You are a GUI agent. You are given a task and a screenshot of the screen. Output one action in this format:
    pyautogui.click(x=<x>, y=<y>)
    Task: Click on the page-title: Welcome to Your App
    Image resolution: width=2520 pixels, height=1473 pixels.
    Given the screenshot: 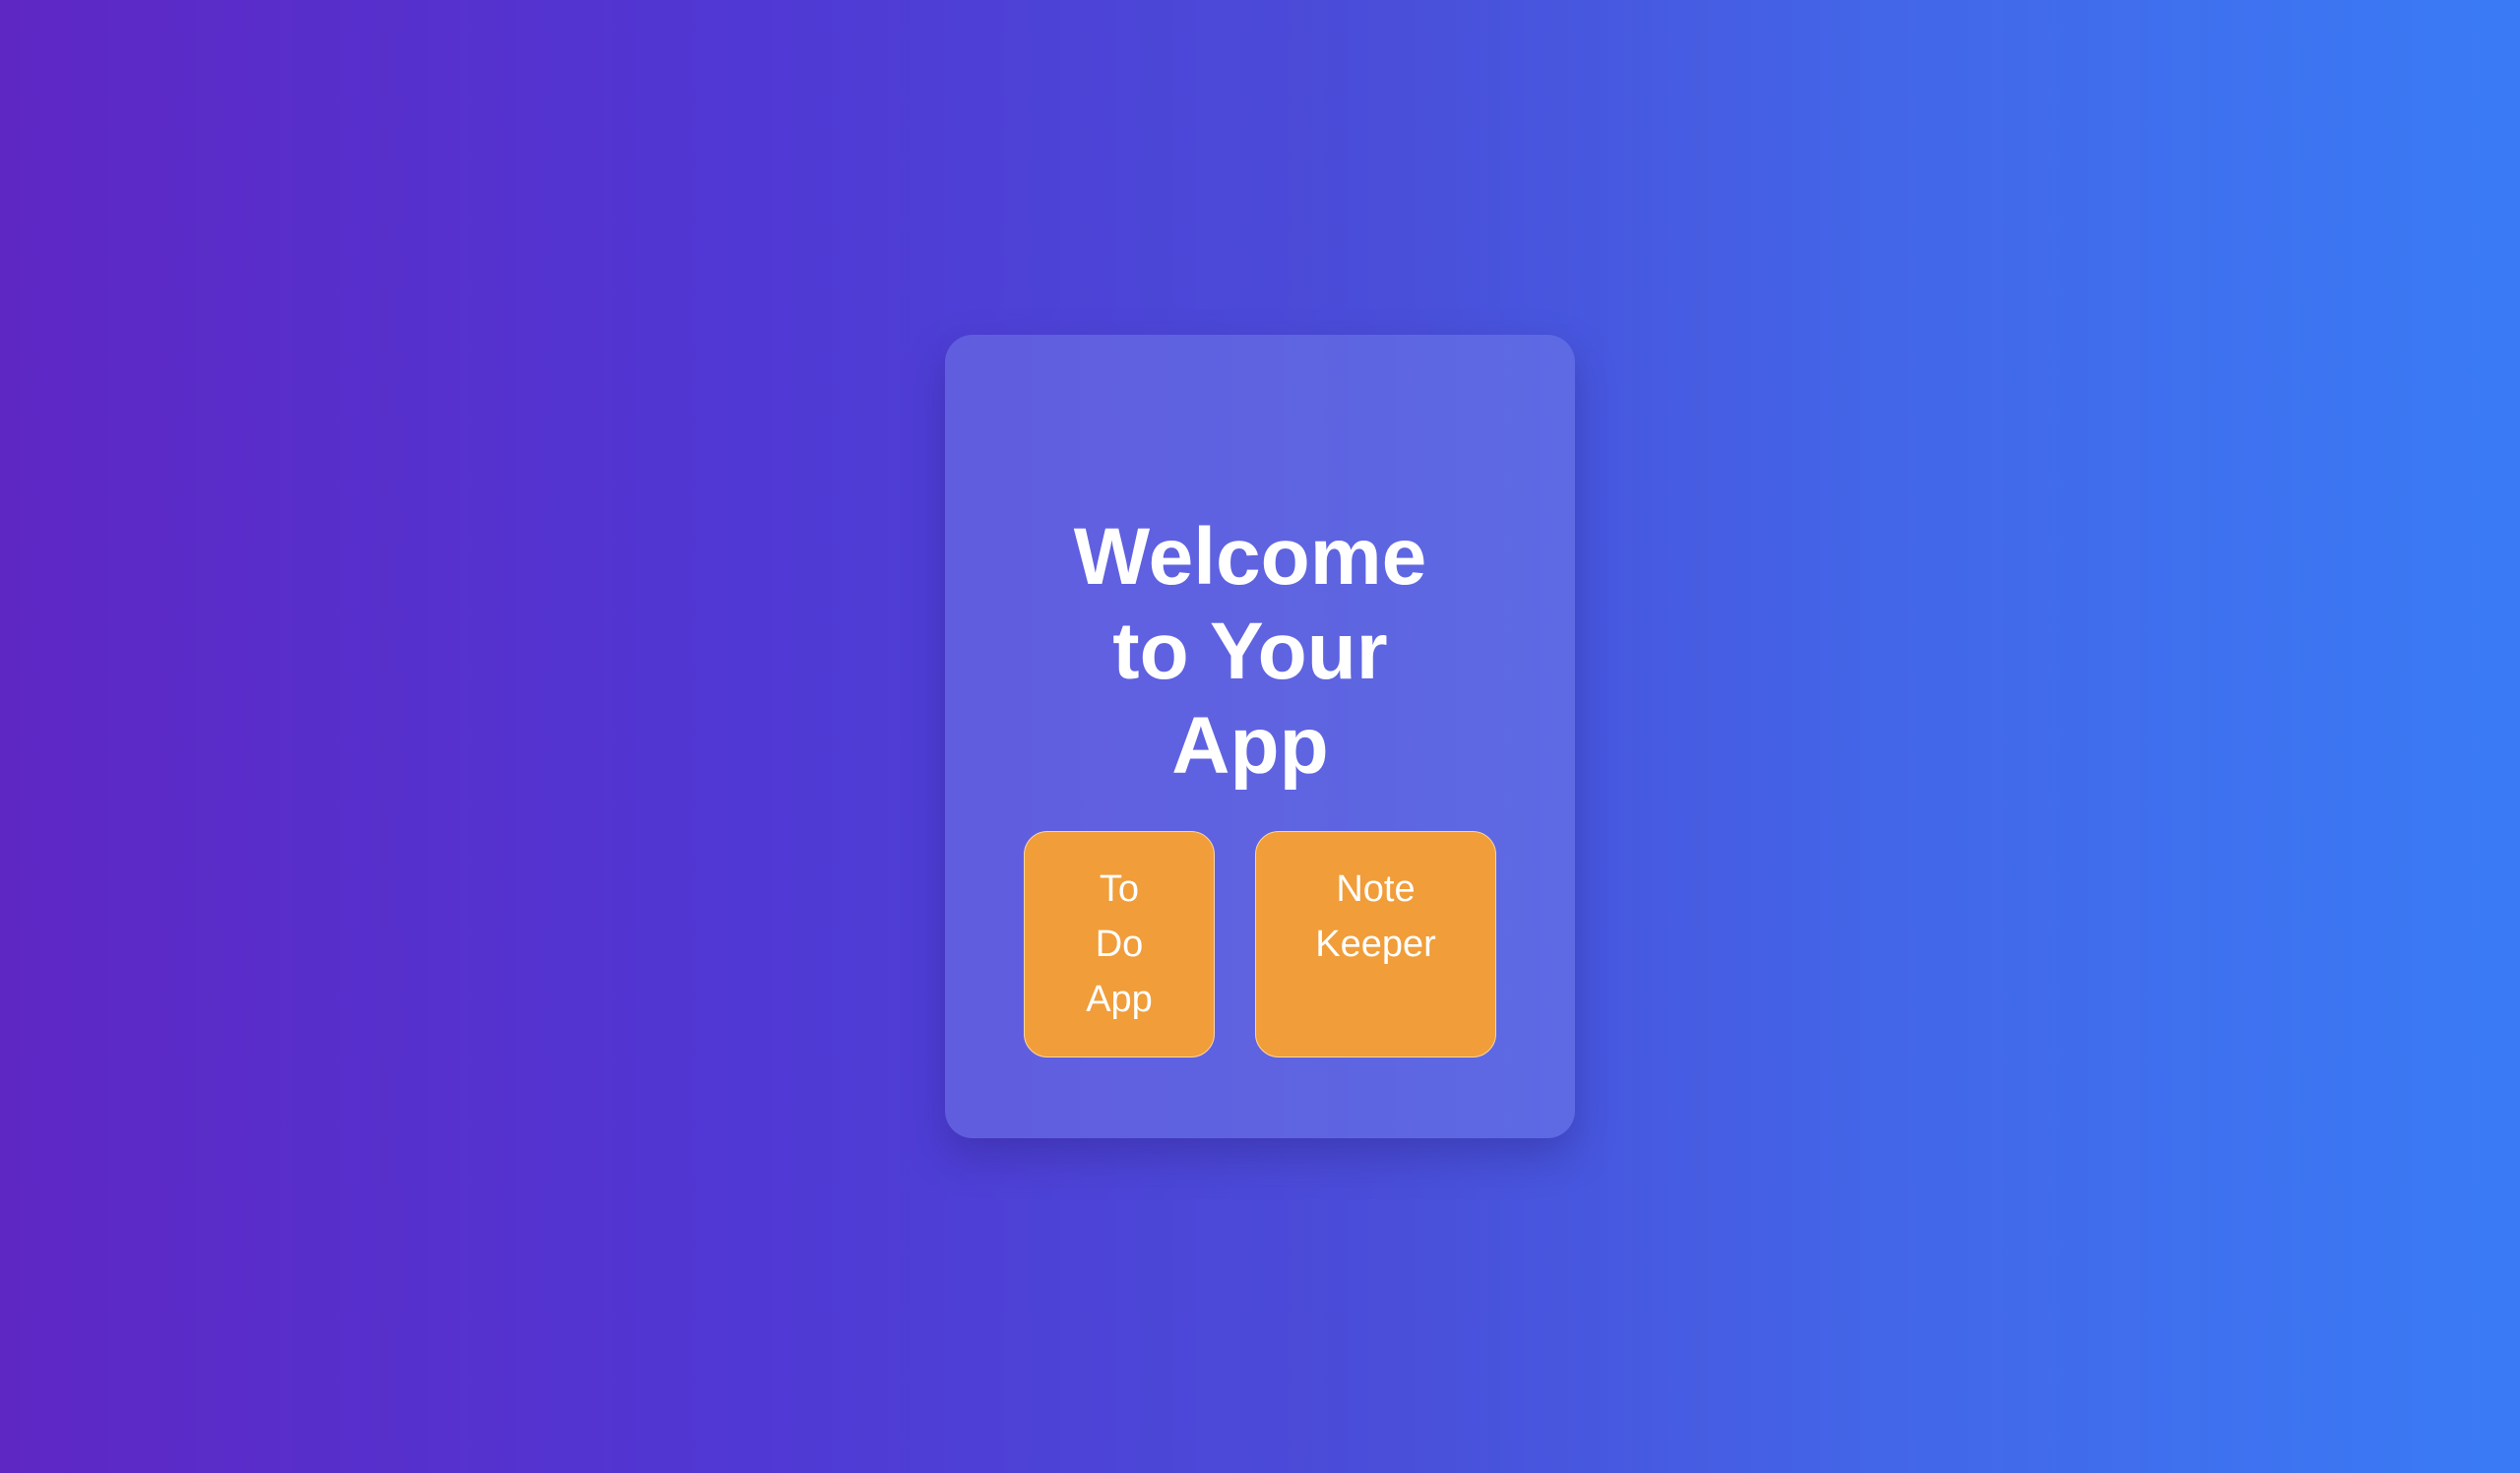 What is the action you would take?
    pyautogui.click(x=1250, y=651)
    